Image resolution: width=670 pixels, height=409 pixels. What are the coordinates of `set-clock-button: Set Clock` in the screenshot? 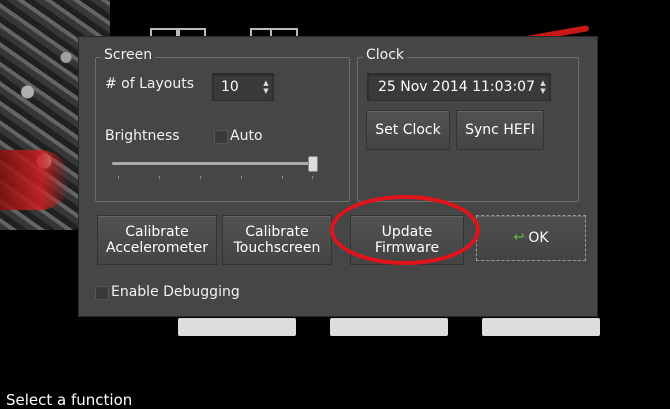 It's located at (408, 130).